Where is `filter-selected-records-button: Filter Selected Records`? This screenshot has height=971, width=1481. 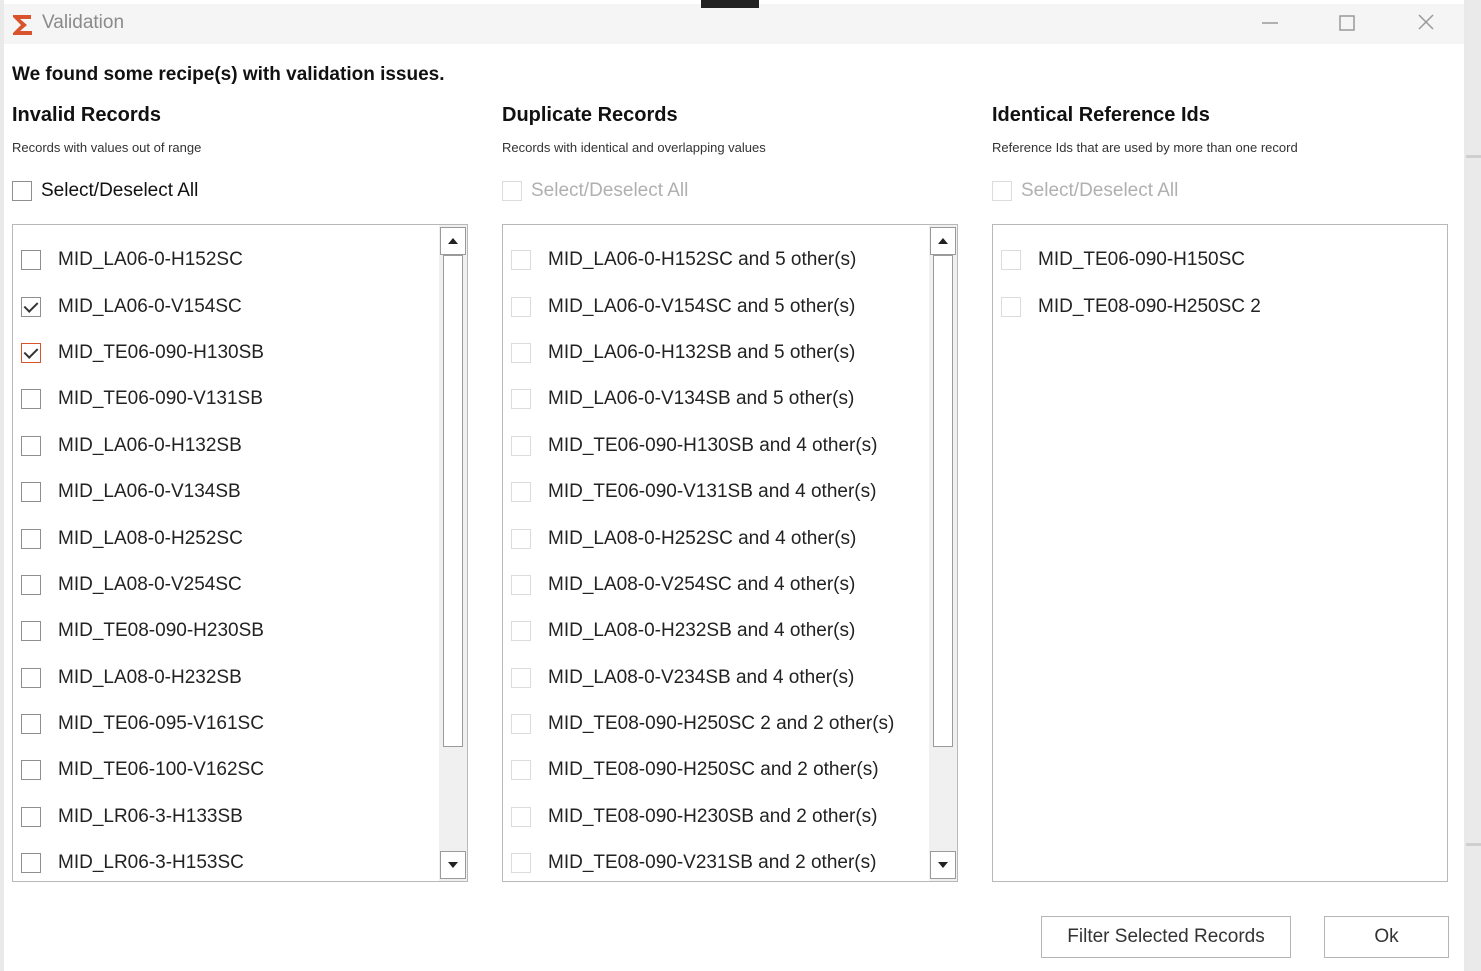 filter-selected-records-button: Filter Selected Records is located at coordinates (1166, 937).